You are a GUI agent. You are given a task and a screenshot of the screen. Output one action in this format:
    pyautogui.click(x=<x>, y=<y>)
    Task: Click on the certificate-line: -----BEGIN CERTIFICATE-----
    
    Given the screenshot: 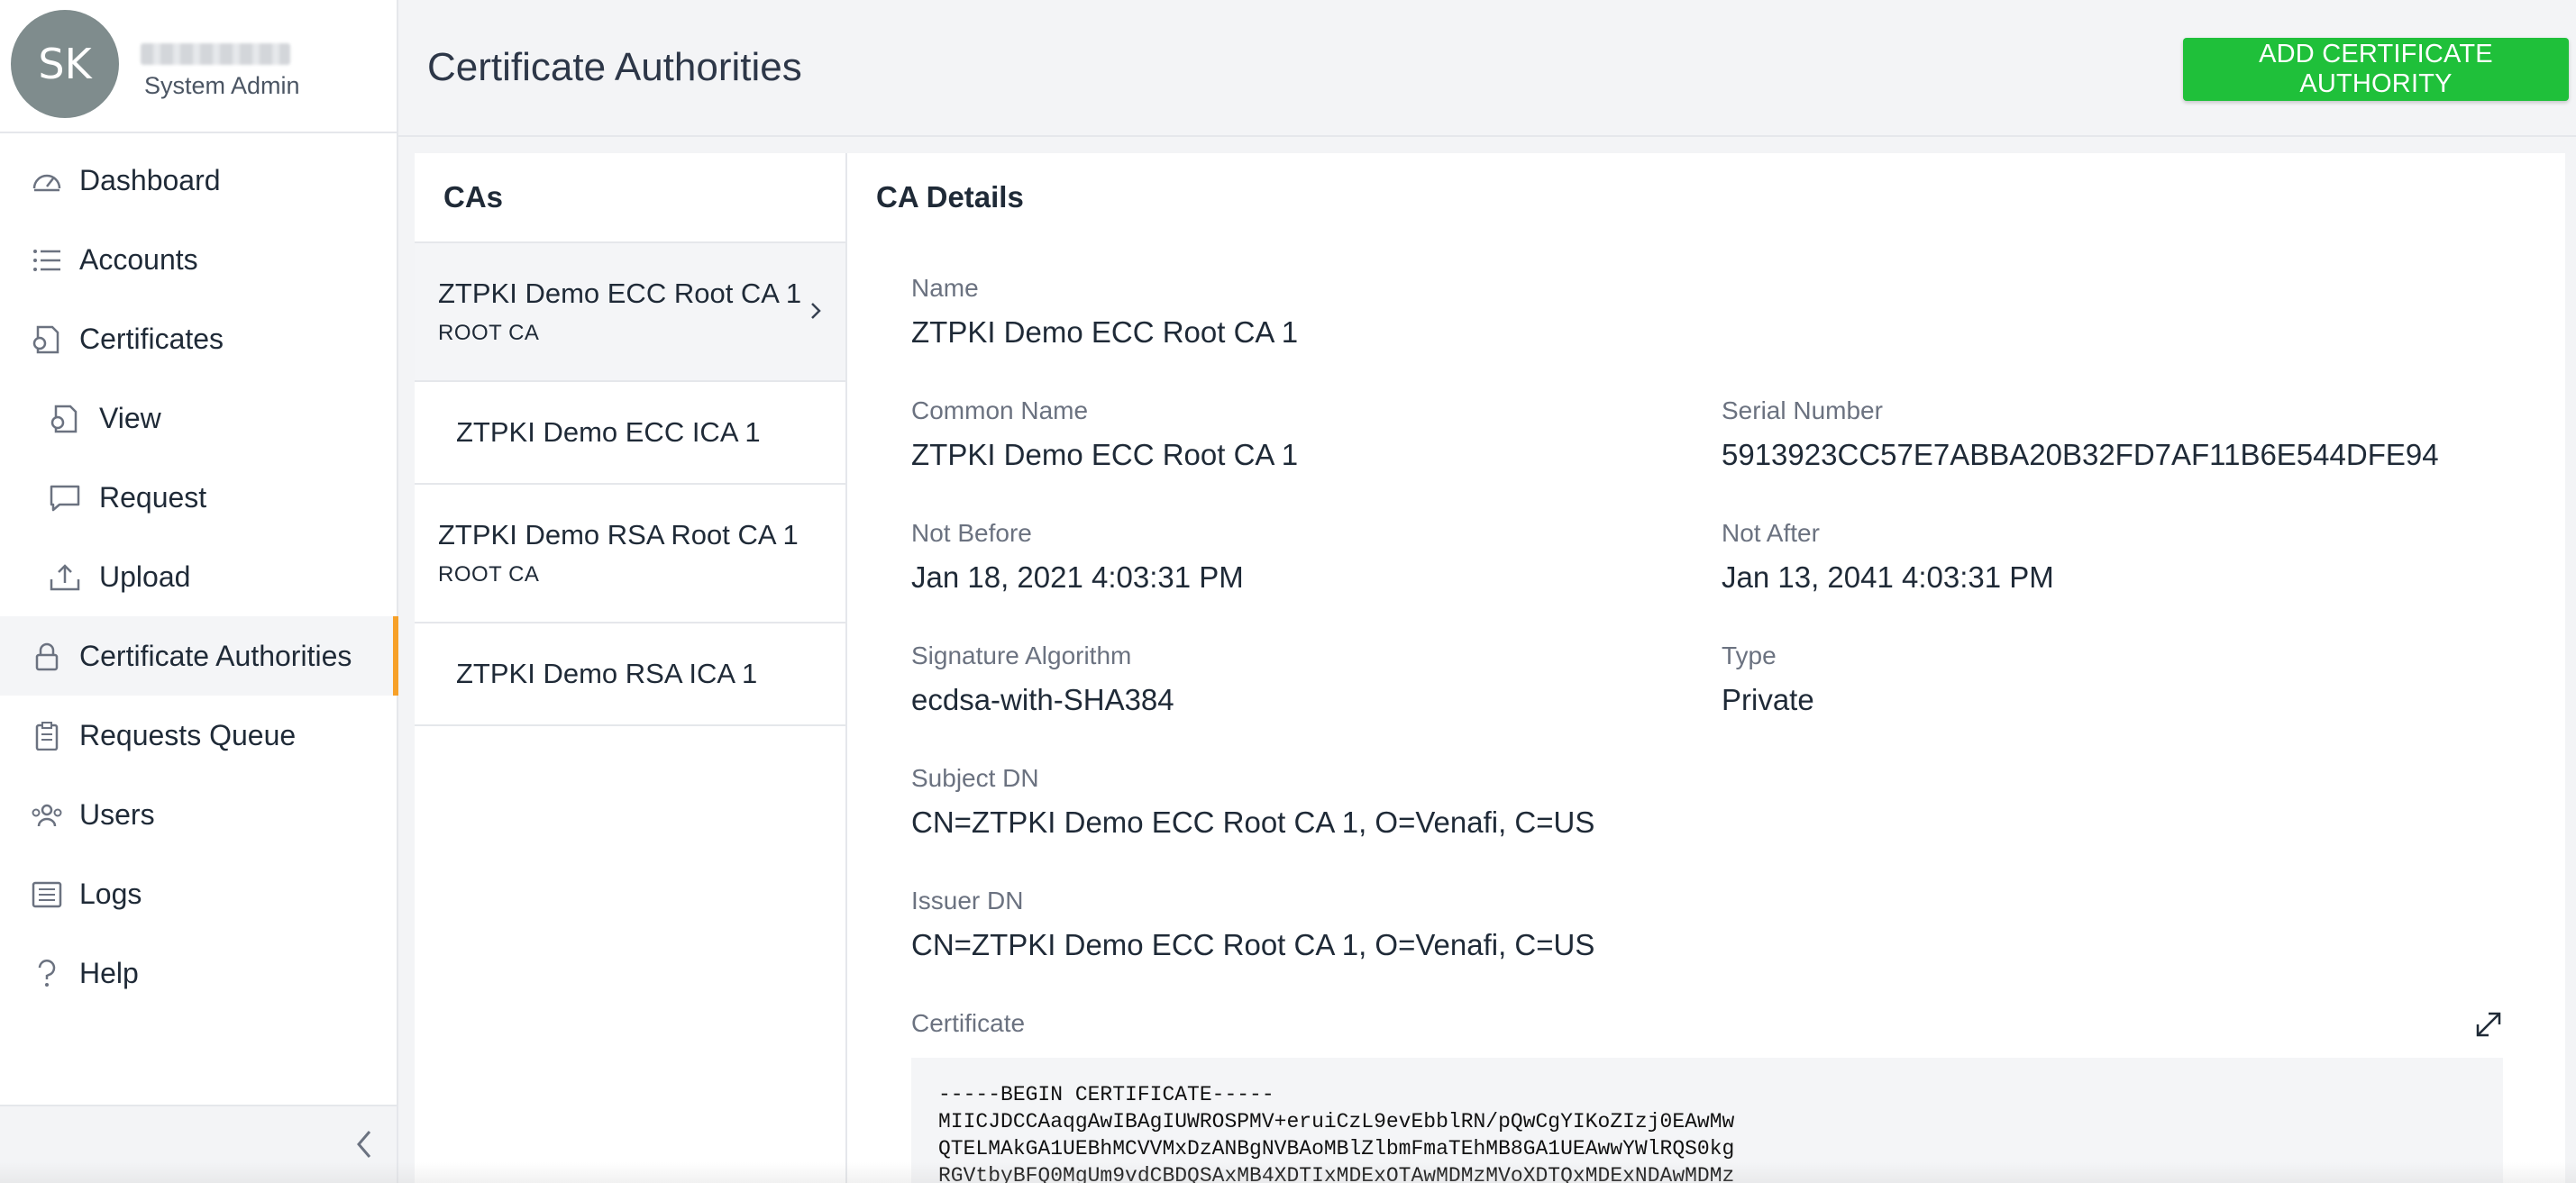 What is the action you would take?
    pyautogui.click(x=1106, y=1094)
    